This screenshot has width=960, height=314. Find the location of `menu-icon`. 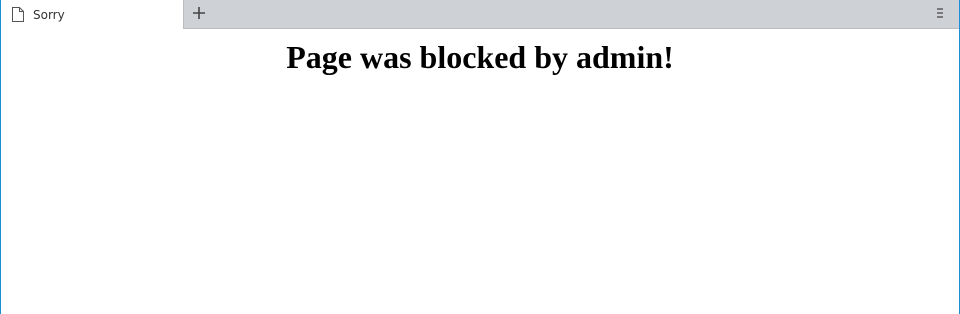

menu-icon is located at coordinates (940, 15).